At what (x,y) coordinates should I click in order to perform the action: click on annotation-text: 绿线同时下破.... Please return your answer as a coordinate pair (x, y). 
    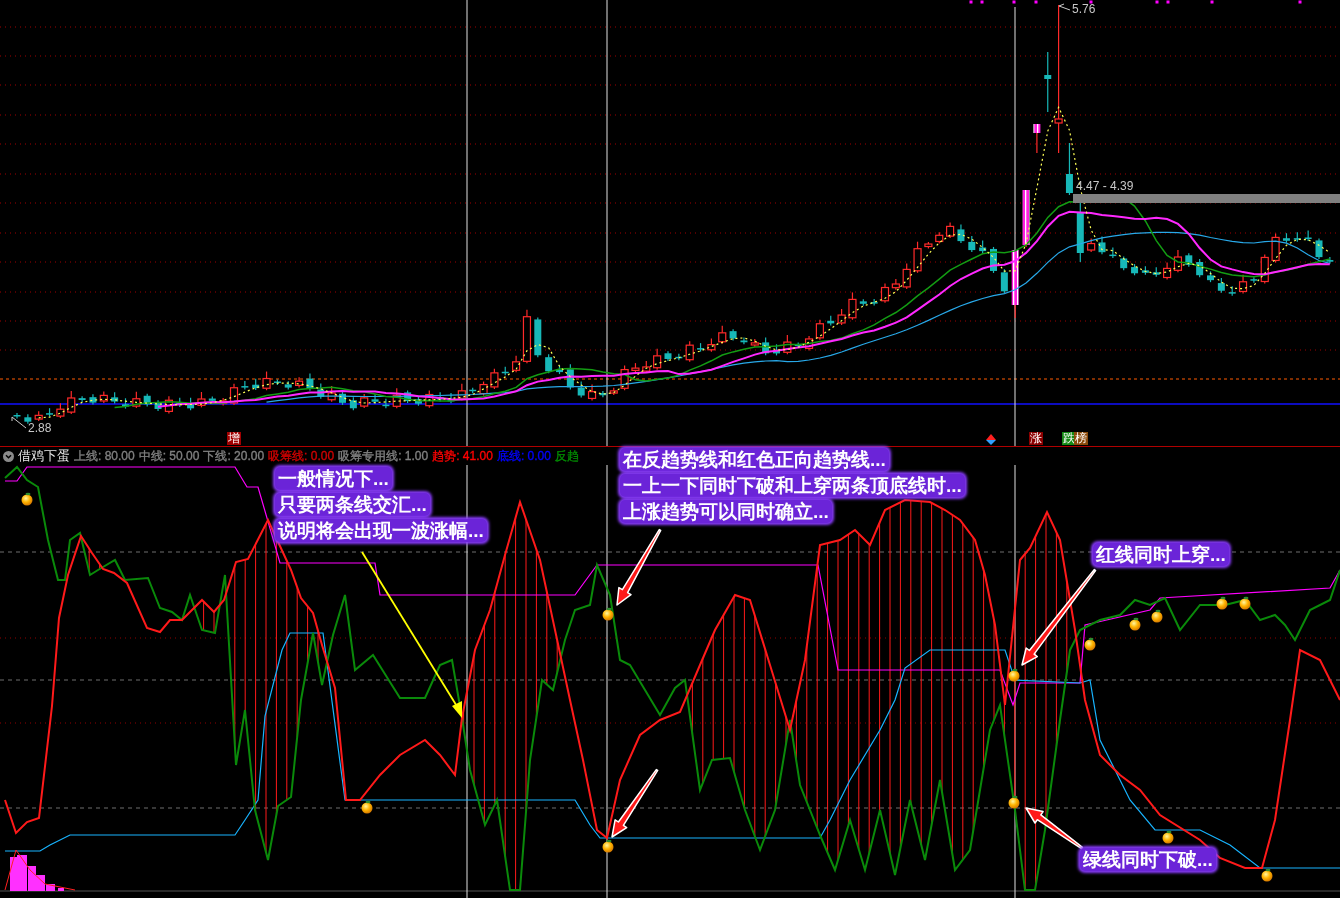
    Looking at the image, I should click on (1148, 859).